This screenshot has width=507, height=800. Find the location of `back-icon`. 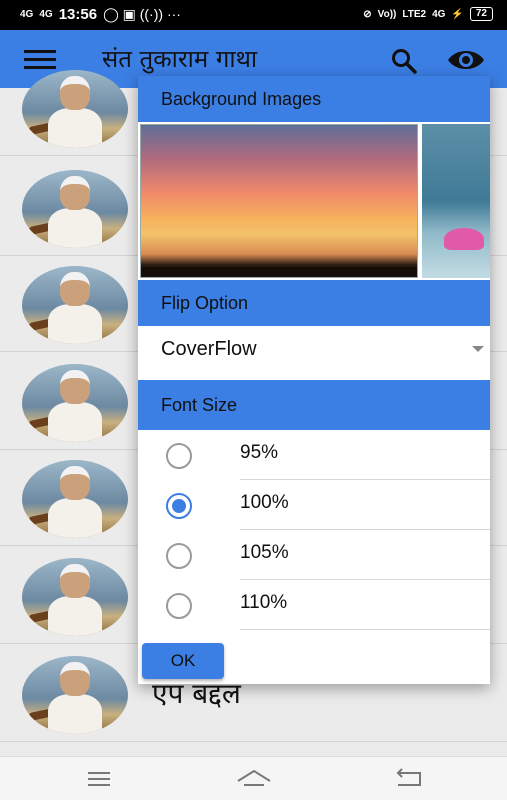

back-icon is located at coordinates (410, 779).